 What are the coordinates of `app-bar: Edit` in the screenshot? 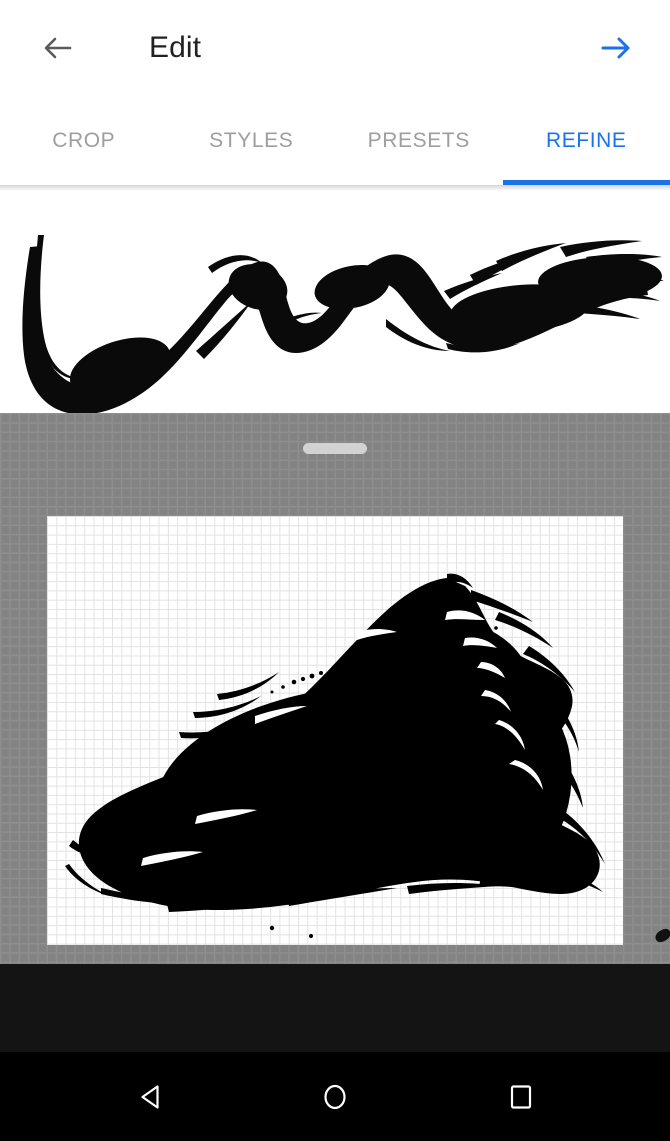 It's located at (335, 48).